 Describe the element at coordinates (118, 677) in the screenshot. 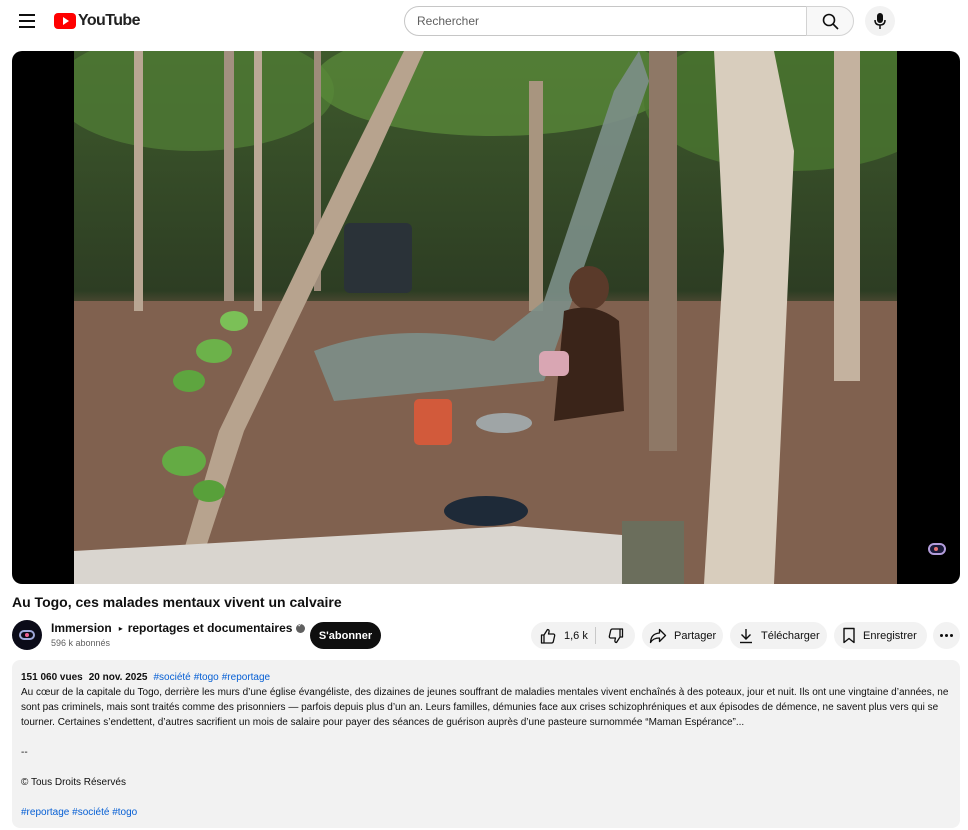

I see `upload-date: 20 nov. 2025` at that location.